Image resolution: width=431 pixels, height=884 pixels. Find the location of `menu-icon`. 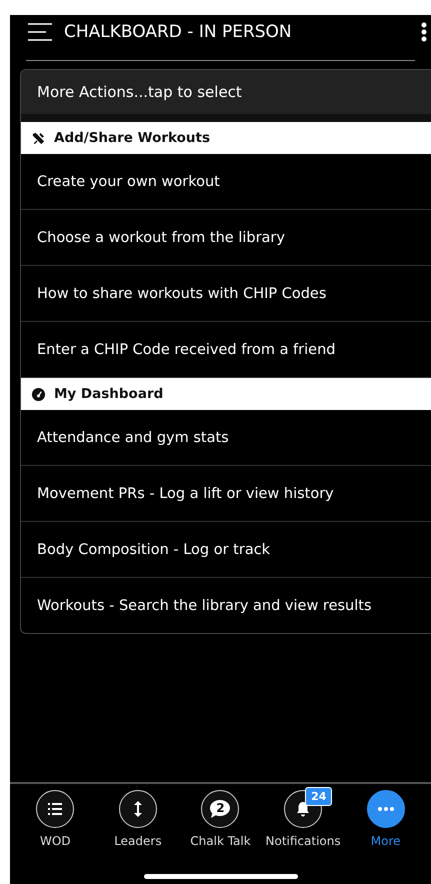

menu-icon is located at coordinates (40, 31).